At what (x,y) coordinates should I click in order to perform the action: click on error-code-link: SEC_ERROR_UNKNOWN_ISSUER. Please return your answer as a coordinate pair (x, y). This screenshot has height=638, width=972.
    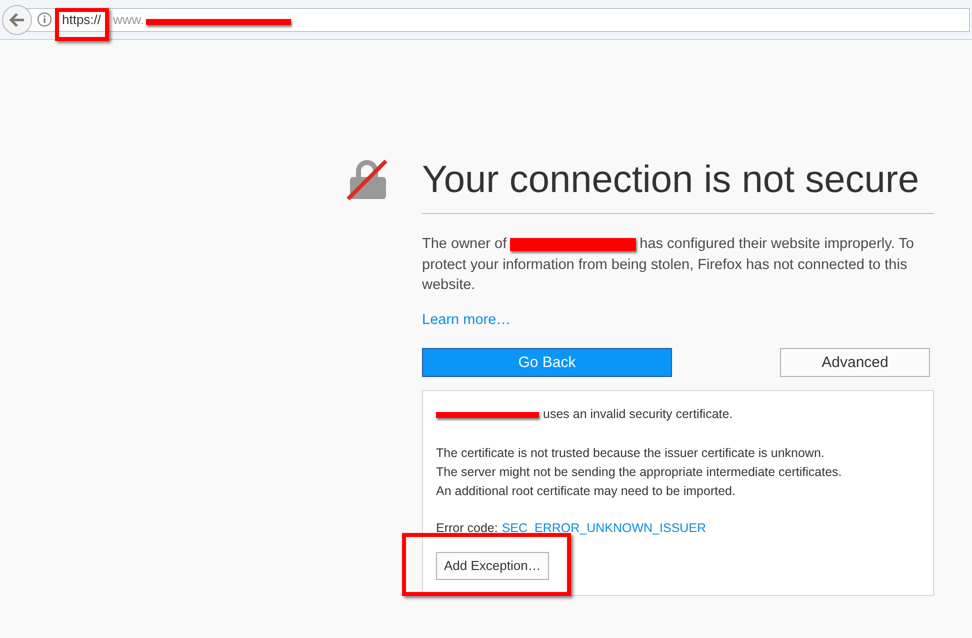
    Looking at the image, I should click on (604, 528).